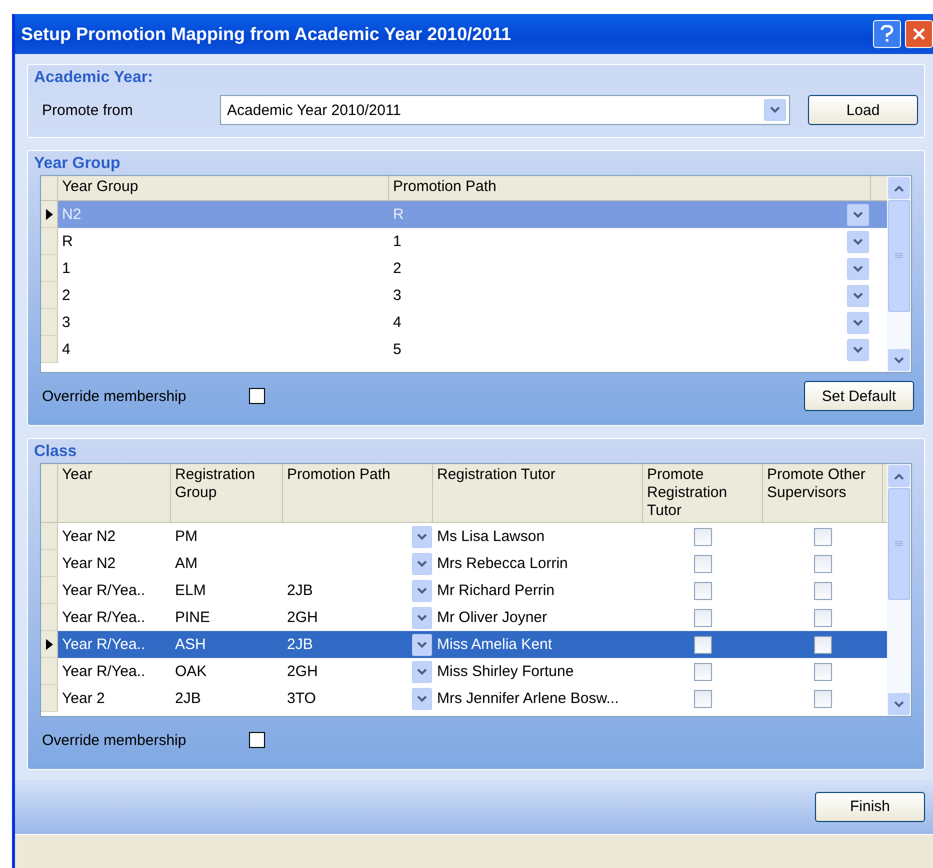 The width and height of the screenshot is (933, 868). Describe the element at coordinates (78, 164) in the screenshot. I see `section-heading: Year Group` at that location.